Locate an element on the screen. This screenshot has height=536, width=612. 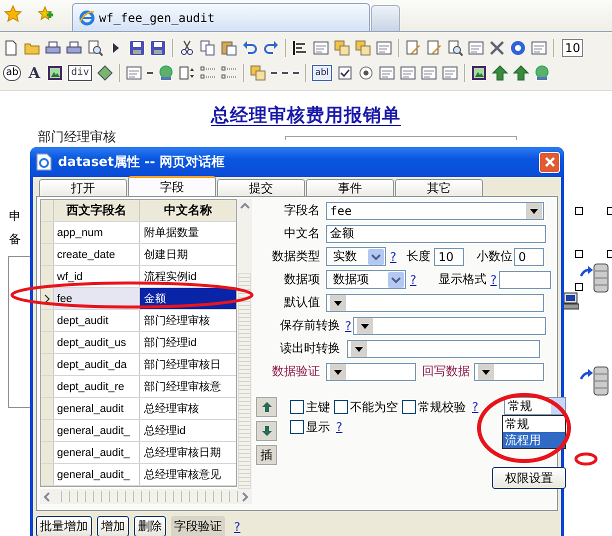
grid-row: app_num 附单据数量 is located at coordinates (138, 233).